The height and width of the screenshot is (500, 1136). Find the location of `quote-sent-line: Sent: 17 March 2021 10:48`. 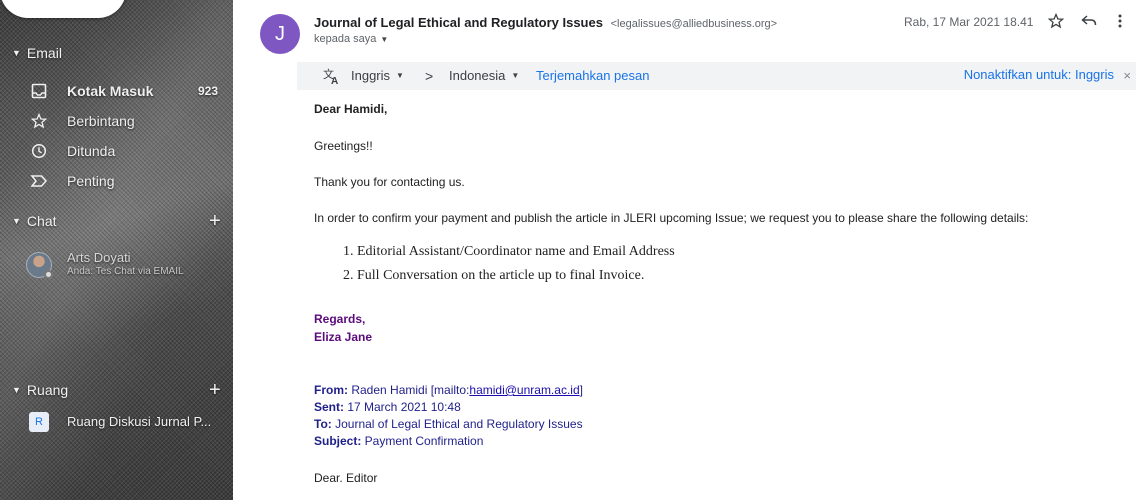

quote-sent-line: Sent: 17 March 2021 10:48 is located at coordinates (387, 407).